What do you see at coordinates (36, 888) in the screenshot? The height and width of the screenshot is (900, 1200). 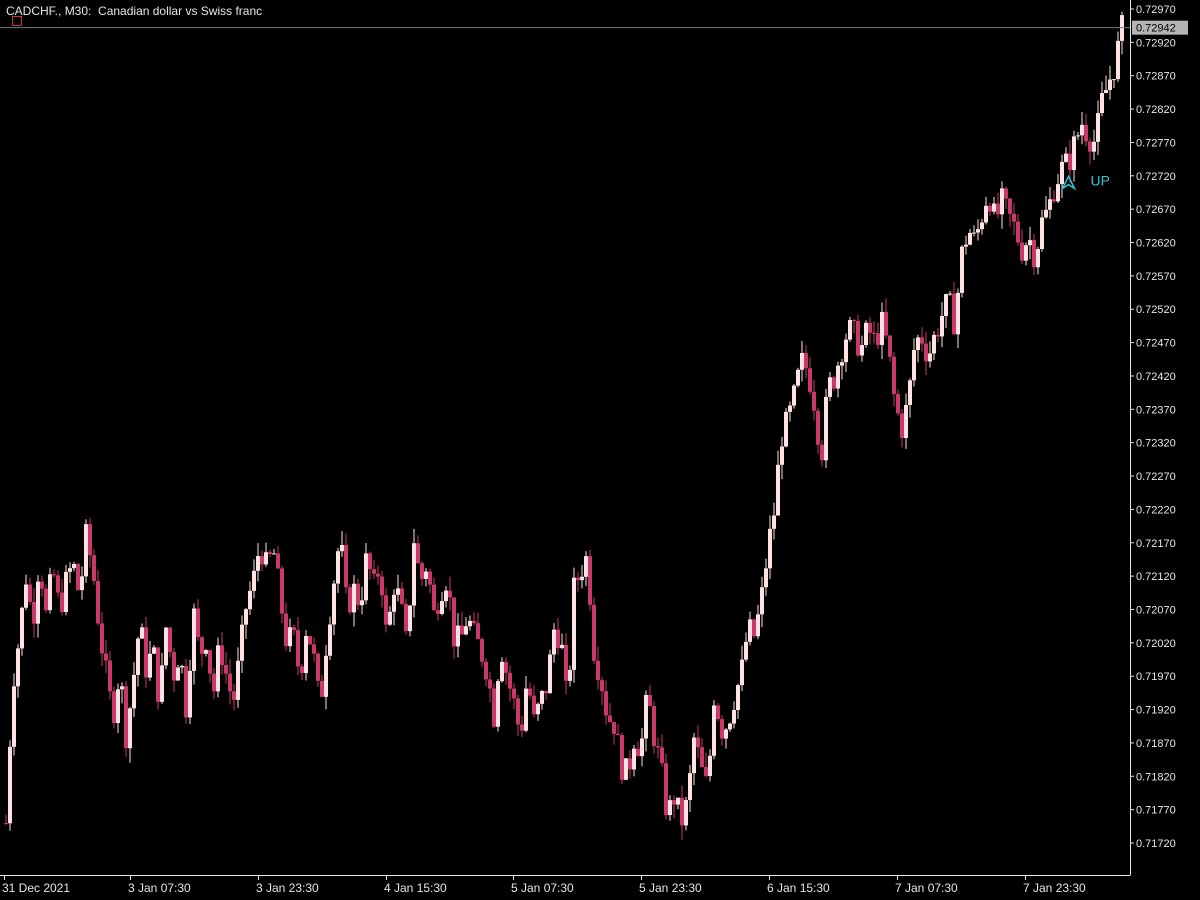 I see `x-tick-label: 31 Dec 2021` at bounding box center [36, 888].